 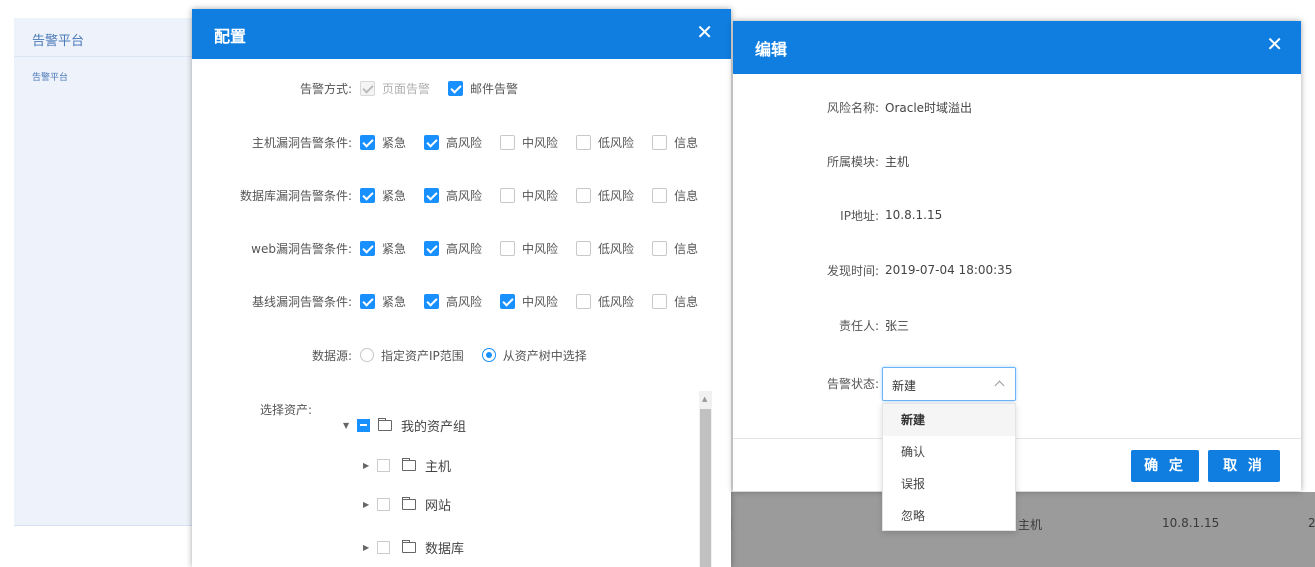 I want to click on radio-ip-range-label: 指定资产IP范围, so click(x=422, y=355).